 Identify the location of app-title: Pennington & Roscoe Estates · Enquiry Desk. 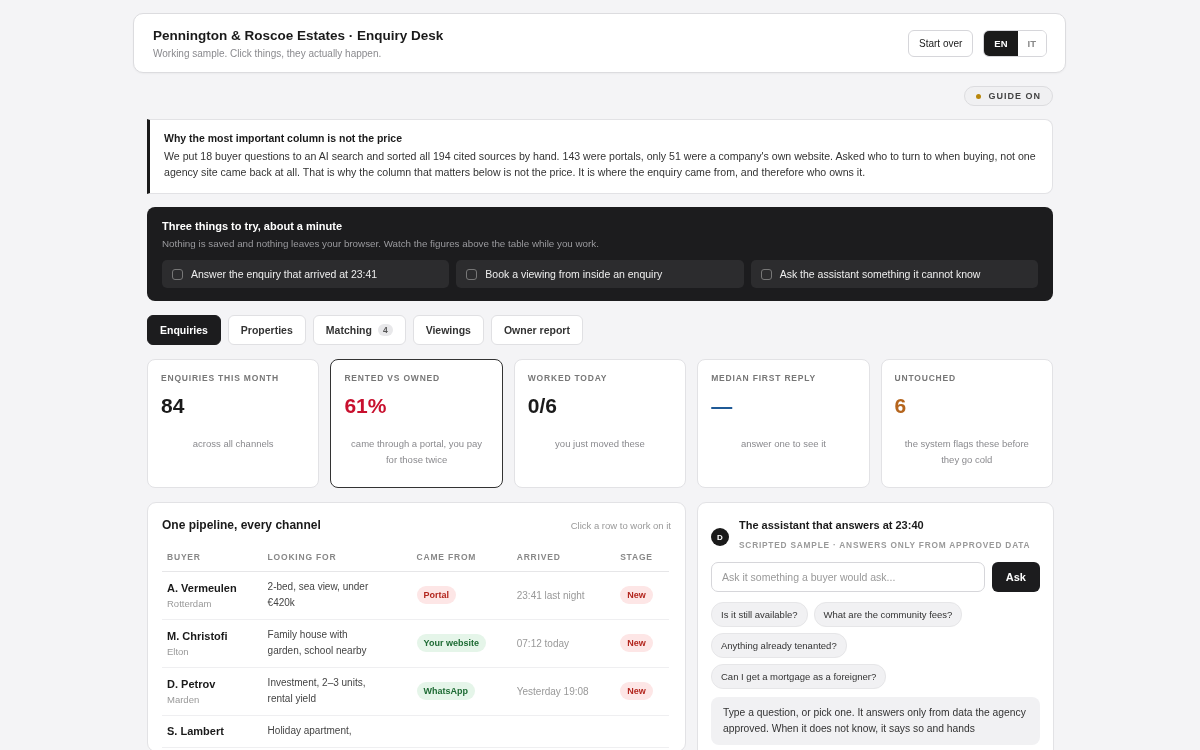
(298, 35).